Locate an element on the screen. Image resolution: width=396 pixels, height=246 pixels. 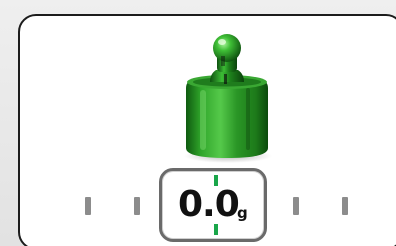
reading-value: 0.0 is located at coordinates (209, 204).